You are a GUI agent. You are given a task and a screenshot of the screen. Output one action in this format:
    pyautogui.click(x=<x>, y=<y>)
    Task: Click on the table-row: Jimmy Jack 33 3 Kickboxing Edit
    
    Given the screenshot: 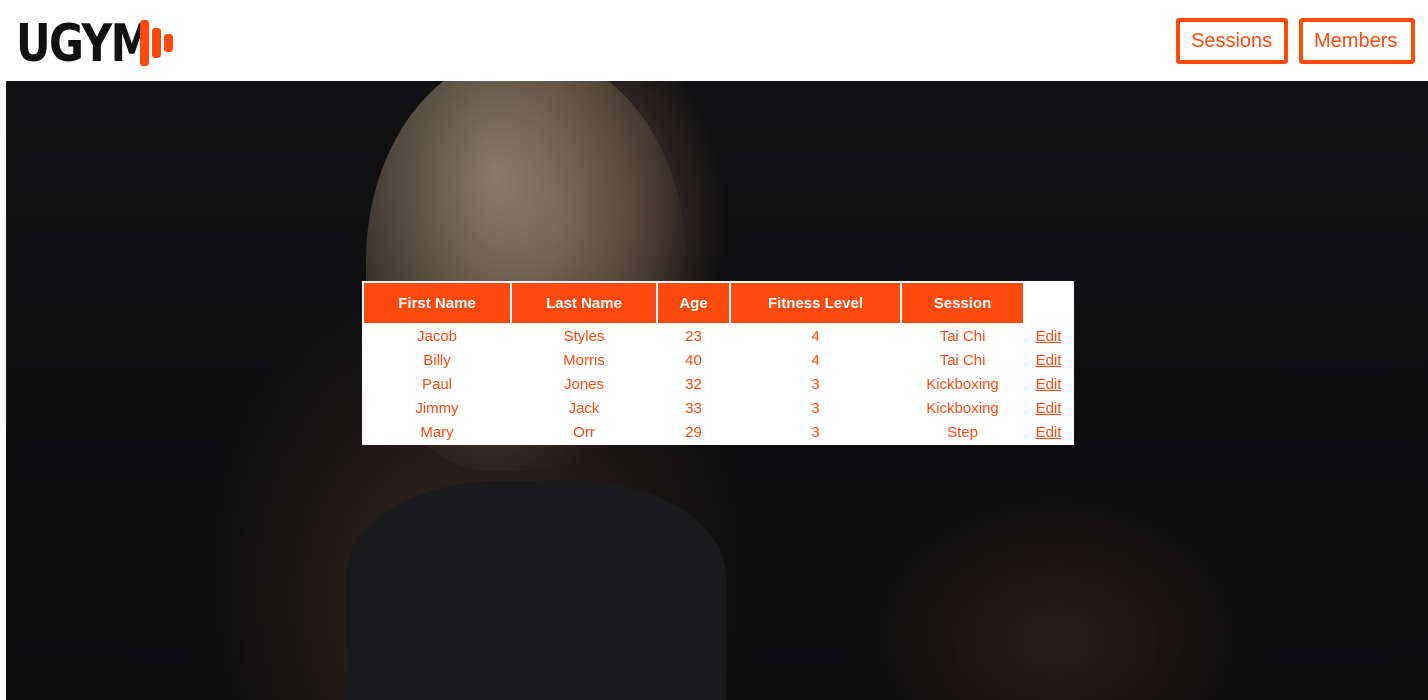 What is the action you would take?
    pyautogui.click(x=718, y=408)
    